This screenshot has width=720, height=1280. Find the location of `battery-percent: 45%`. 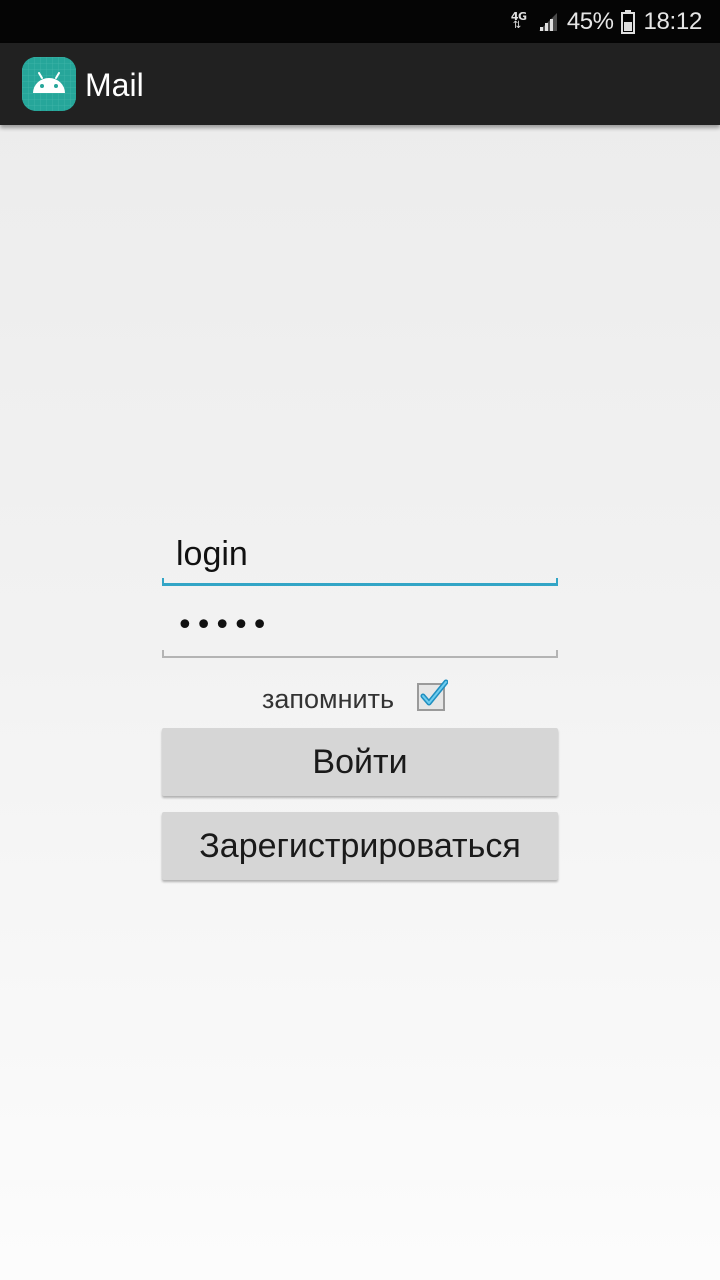

battery-percent: 45% is located at coordinates (590, 21).